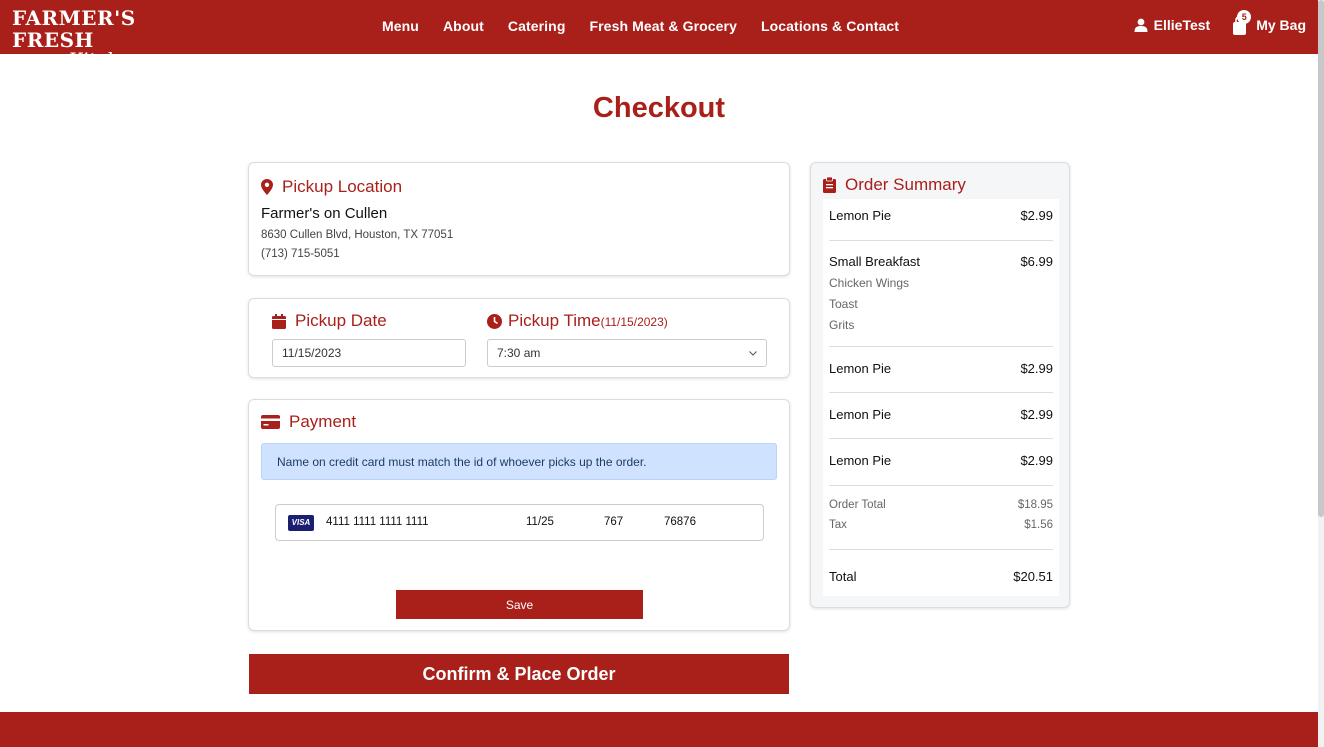 The width and height of the screenshot is (1324, 747). Describe the element at coordinates (519, 604) in the screenshot. I see `save-payment-button: Save` at that location.